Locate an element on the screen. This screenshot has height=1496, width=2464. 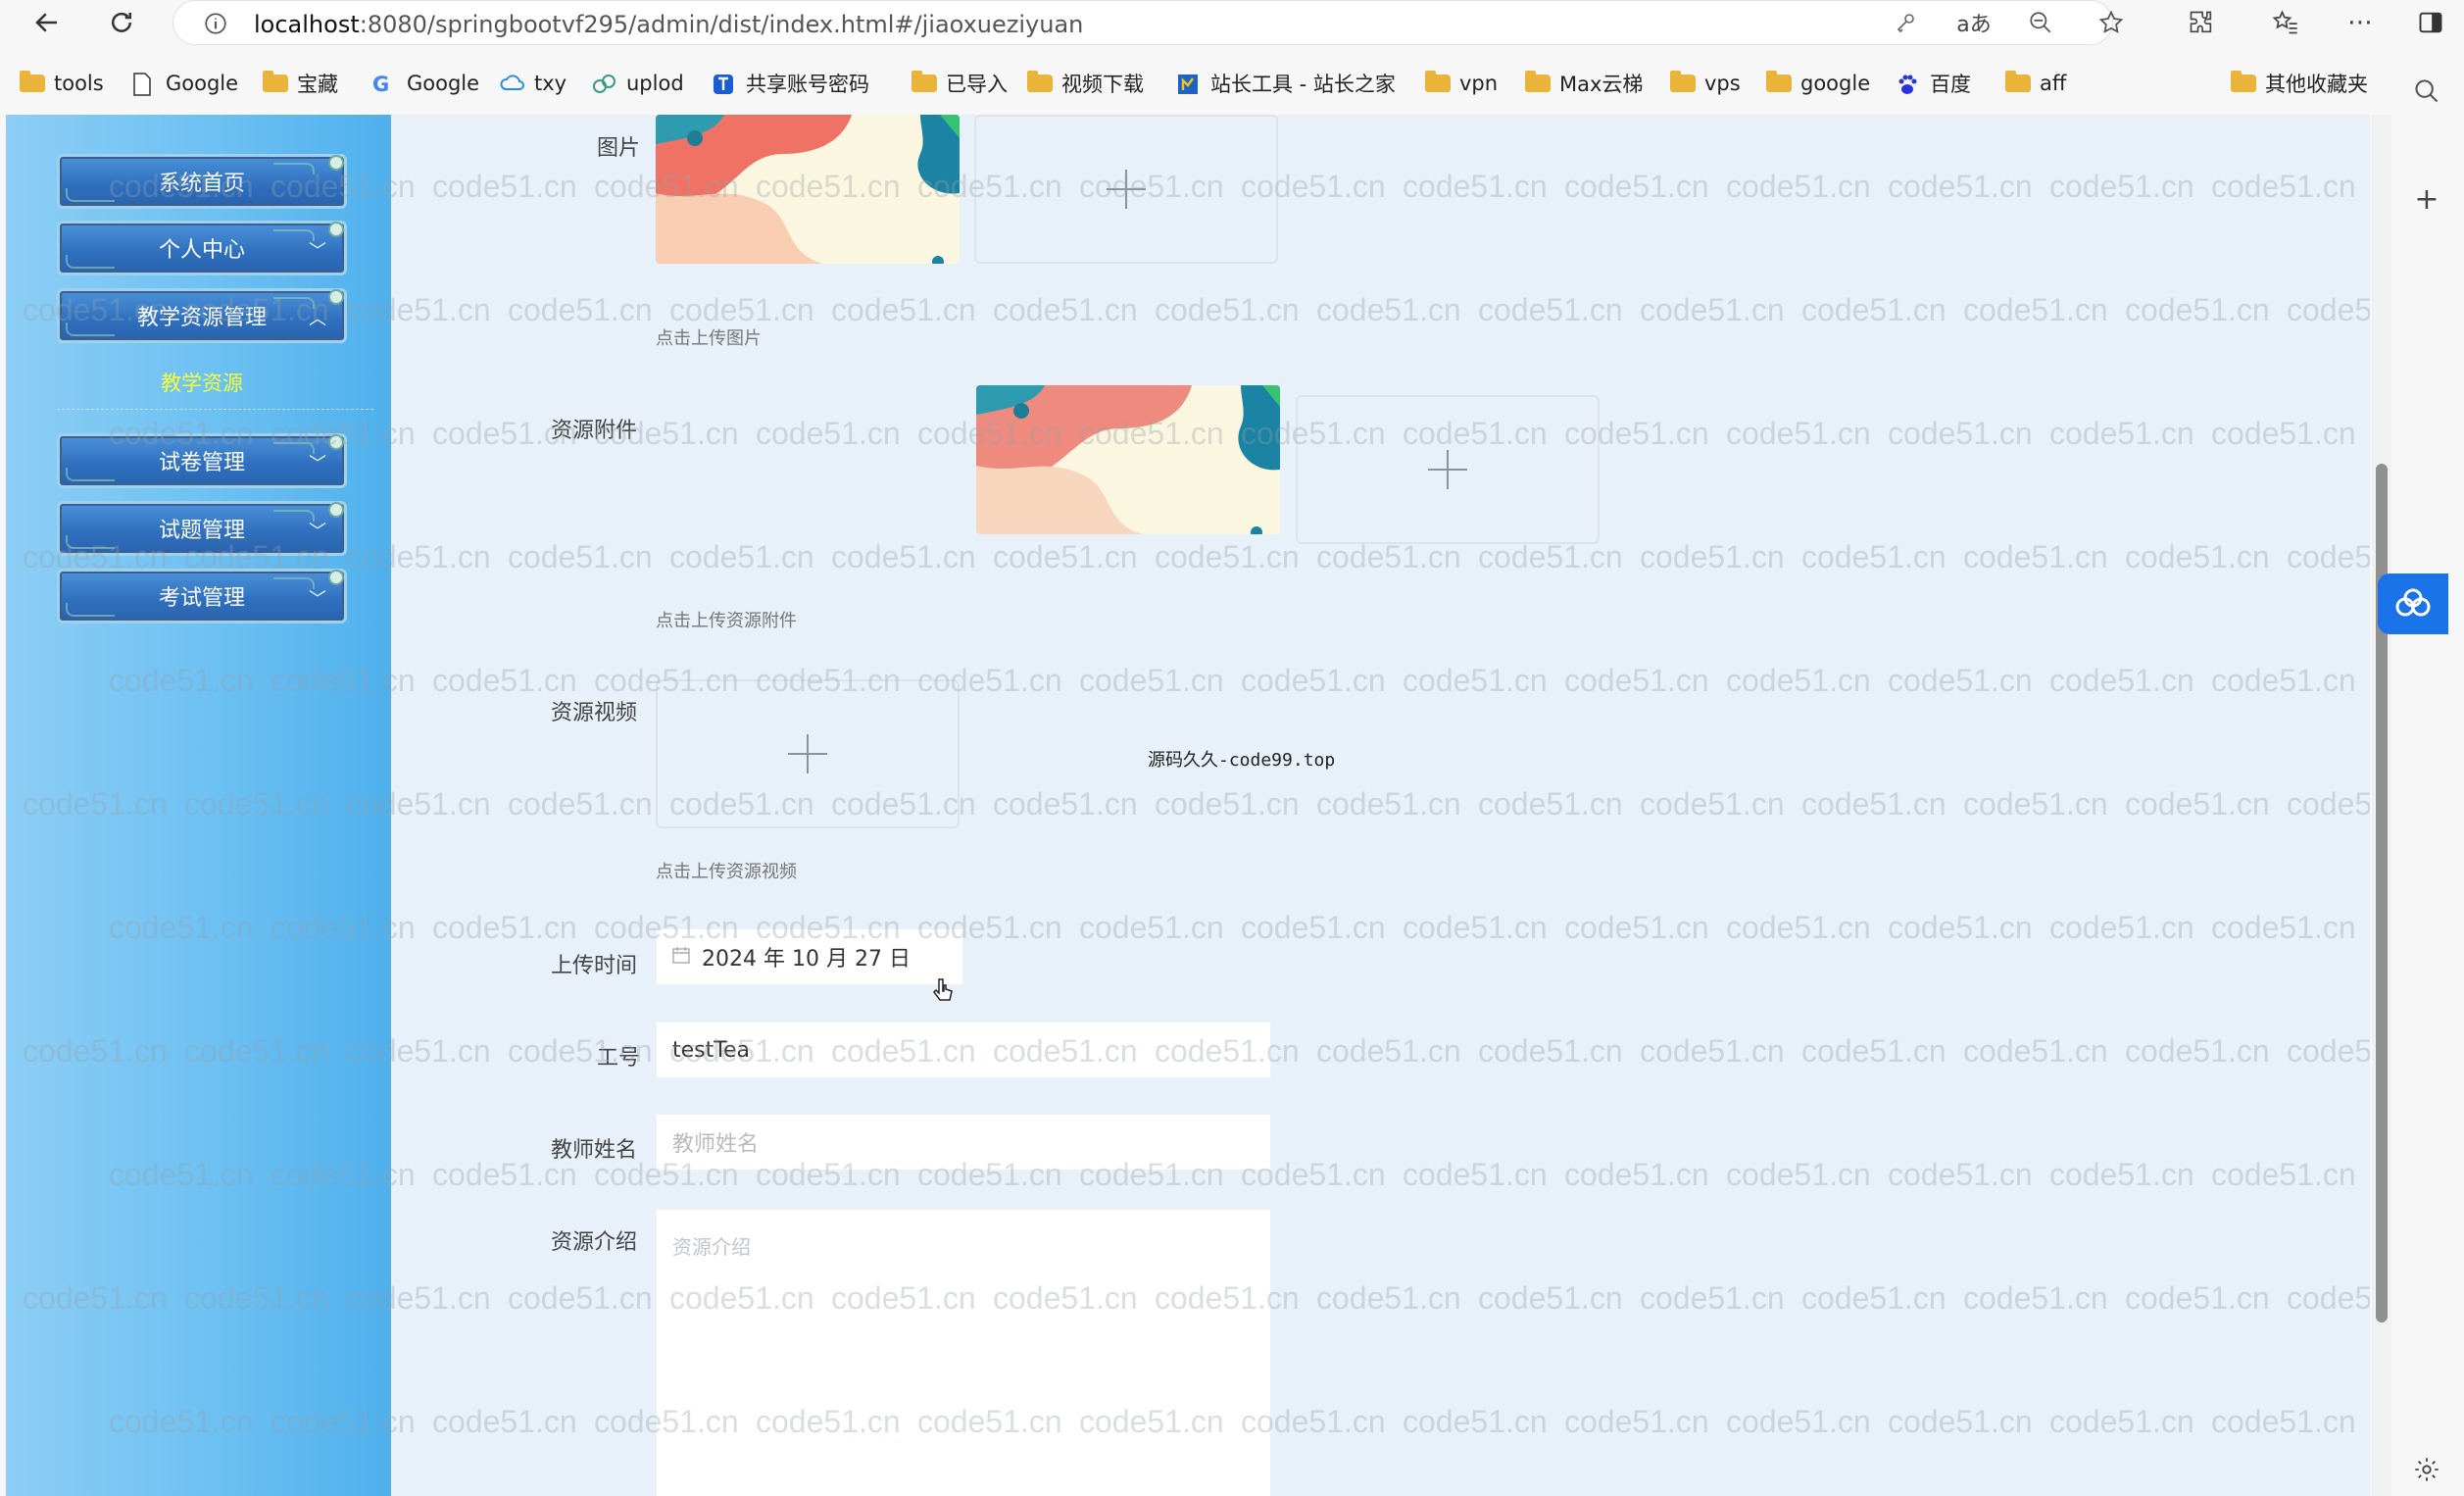
sidebar-item-label: 个人中心 is located at coordinates (202, 250).